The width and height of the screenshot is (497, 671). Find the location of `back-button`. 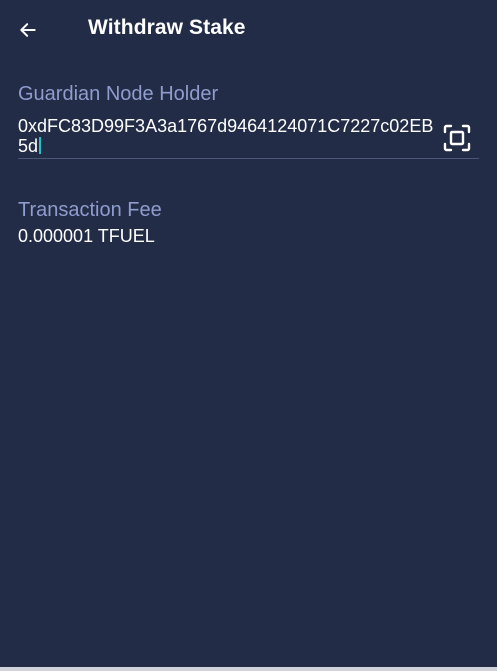

back-button is located at coordinates (28, 30).